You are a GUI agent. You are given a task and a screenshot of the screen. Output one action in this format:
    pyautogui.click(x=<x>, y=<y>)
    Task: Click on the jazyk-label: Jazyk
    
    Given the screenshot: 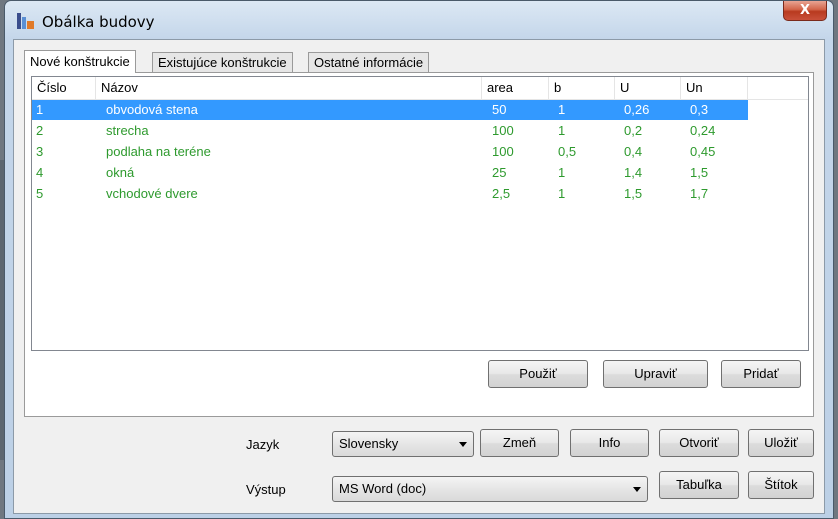 What is the action you would take?
    pyautogui.click(x=263, y=444)
    